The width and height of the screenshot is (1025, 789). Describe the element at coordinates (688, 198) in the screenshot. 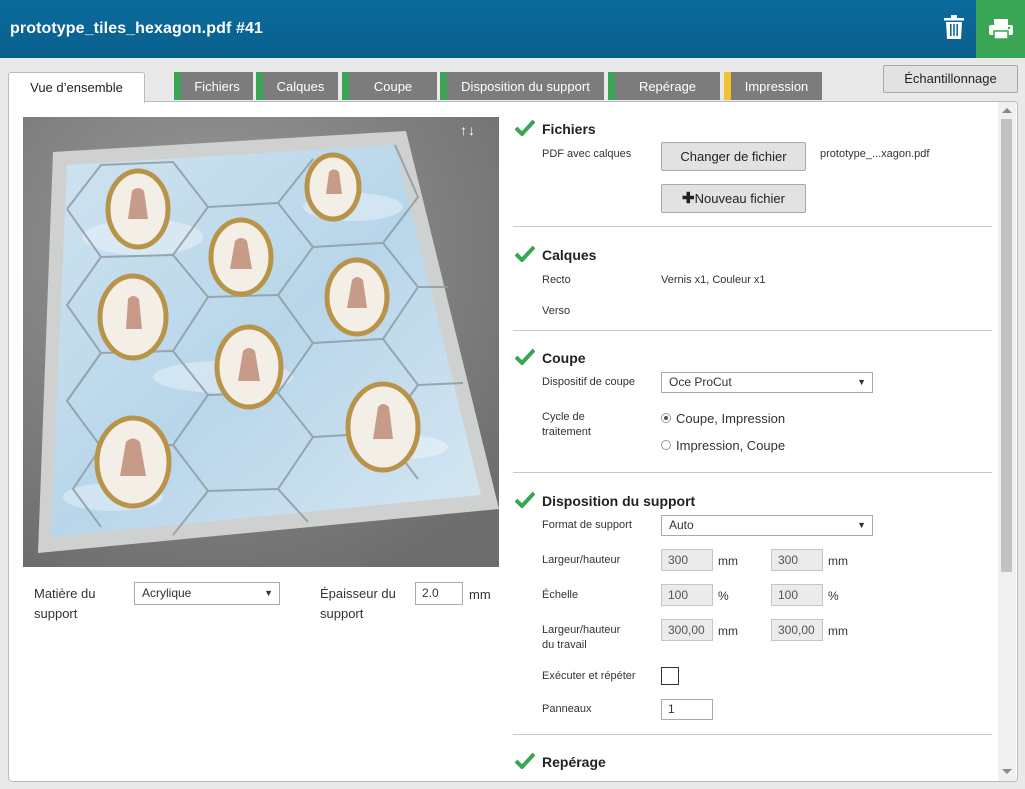

I see `plus-icon: ✚` at that location.